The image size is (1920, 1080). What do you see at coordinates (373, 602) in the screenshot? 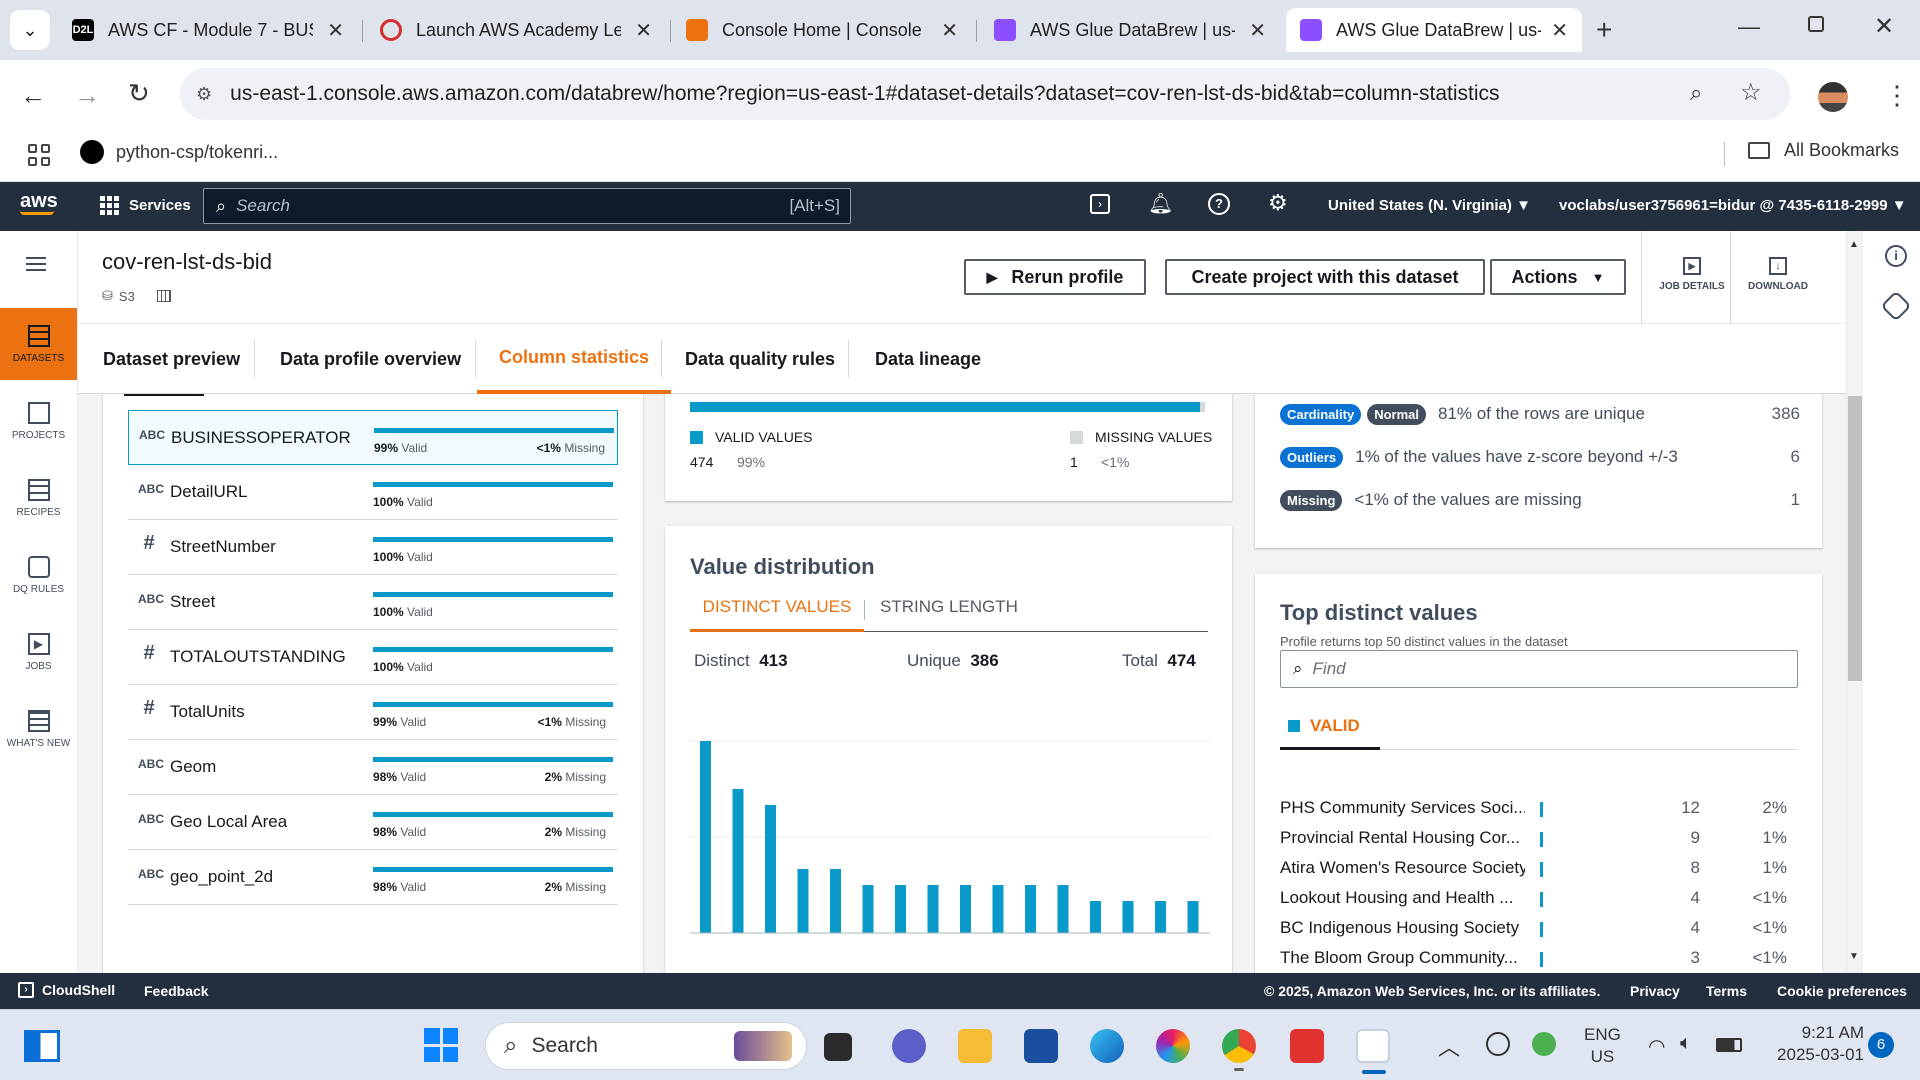
I see `column-row: ABC Street 100% Valid` at bounding box center [373, 602].